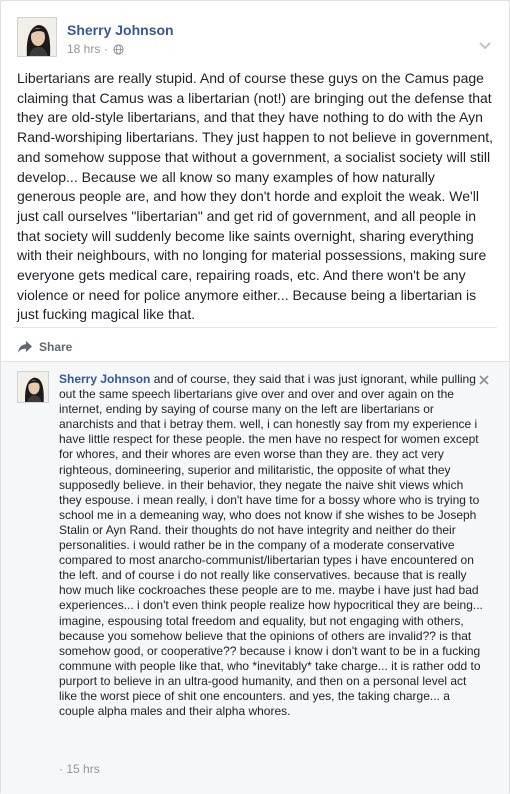 This screenshot has height=794, width=510. Describe the element at coordinates (484, 381) in the screenshot. I see `comment-close-icon` at that location.